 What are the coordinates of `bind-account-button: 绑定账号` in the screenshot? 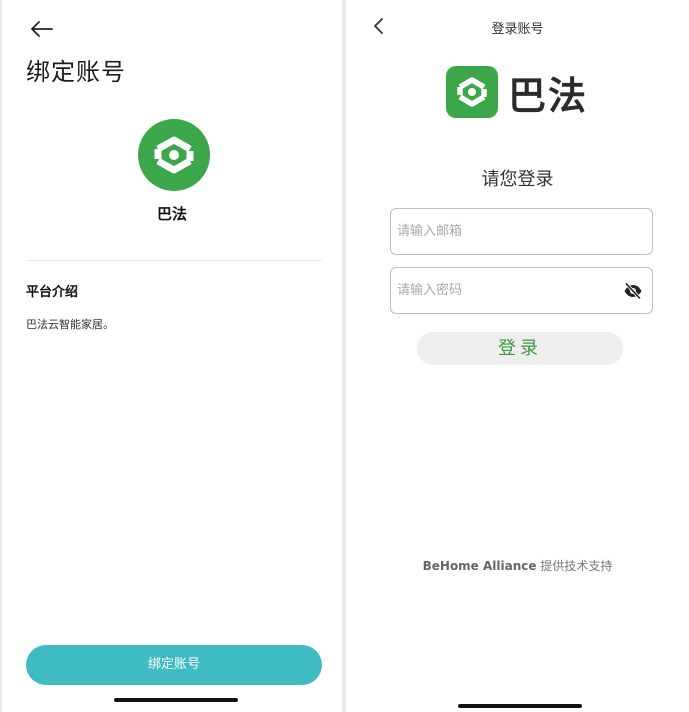 It's located at (174, 665).